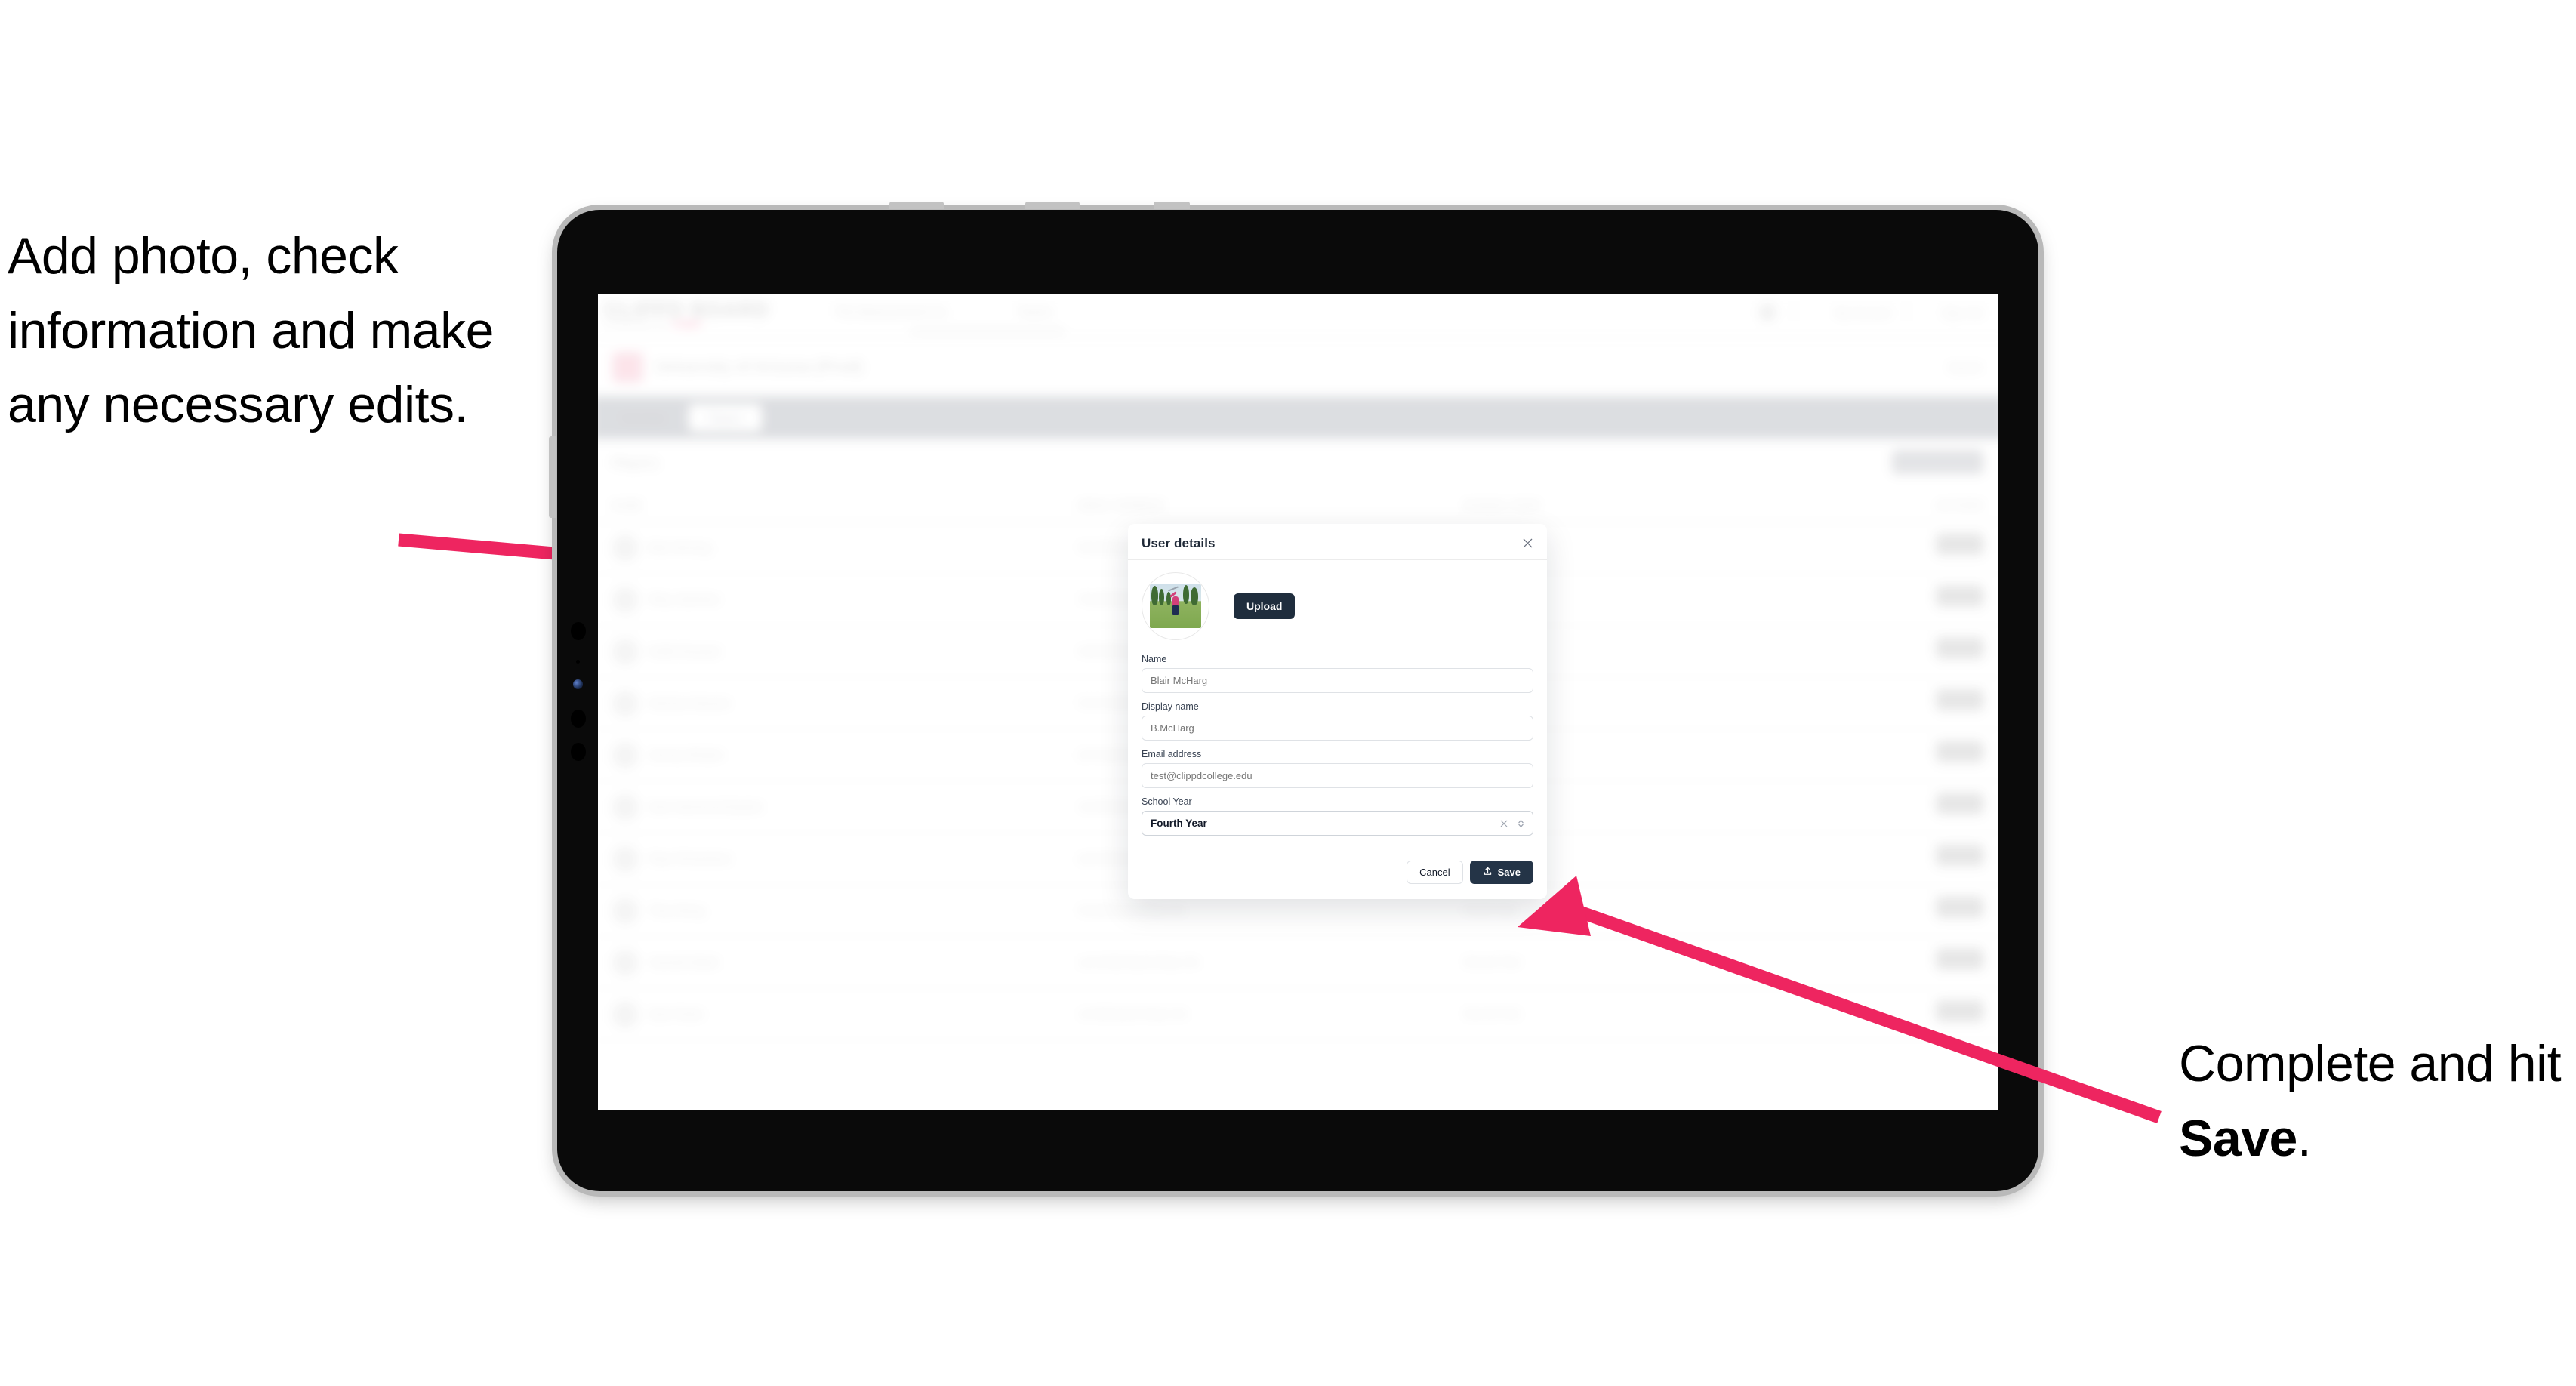 This screenshot has height=1386, width=2576. Describe the element at coordinates (1154, 659) in the screenshot. I see `field-name-label: Name` at that location.